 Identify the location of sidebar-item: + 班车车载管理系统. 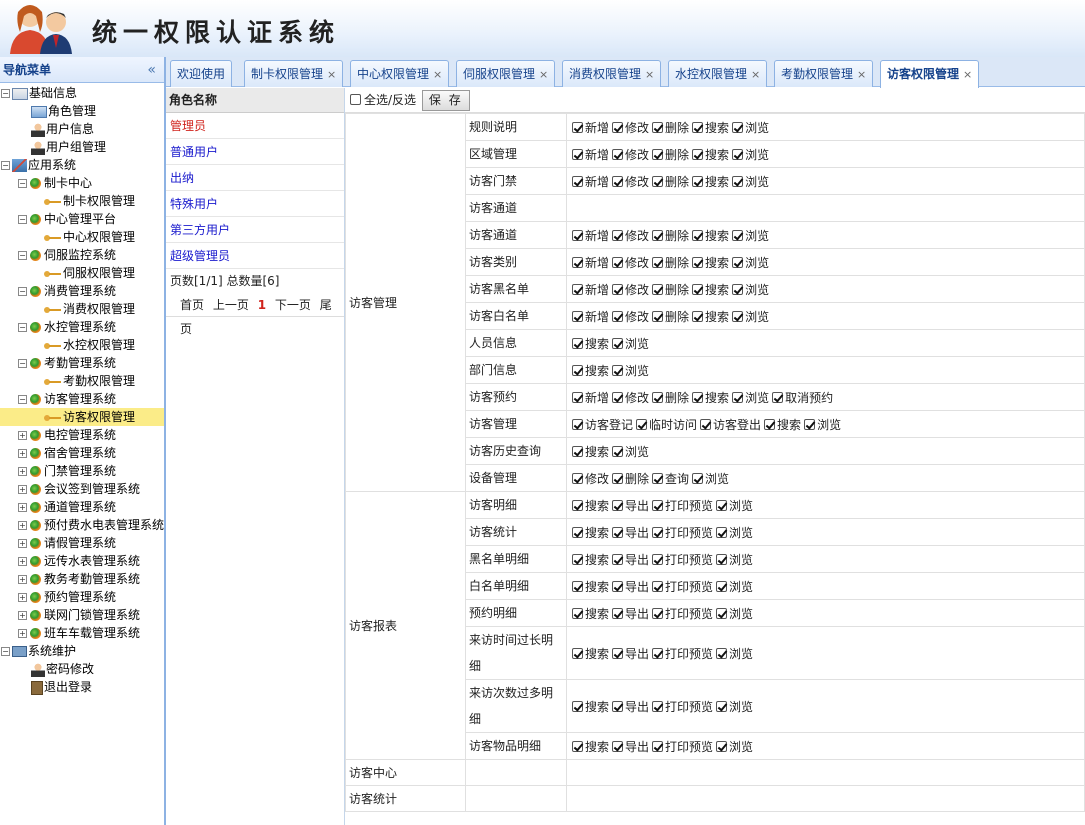
(82, 633).